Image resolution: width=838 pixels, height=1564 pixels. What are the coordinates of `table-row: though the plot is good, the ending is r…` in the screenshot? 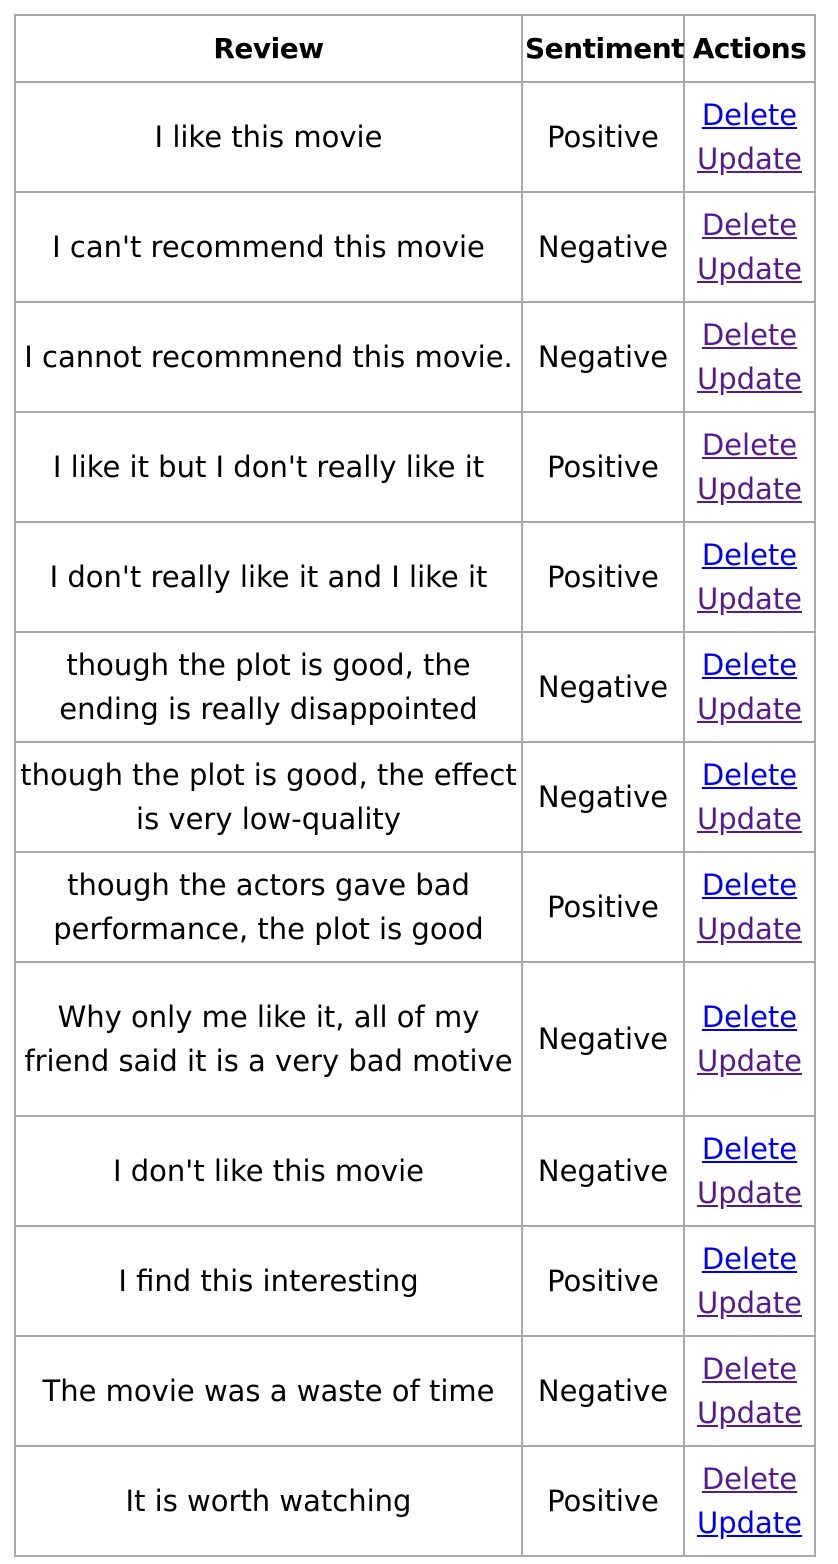 It's located at (415, 687).